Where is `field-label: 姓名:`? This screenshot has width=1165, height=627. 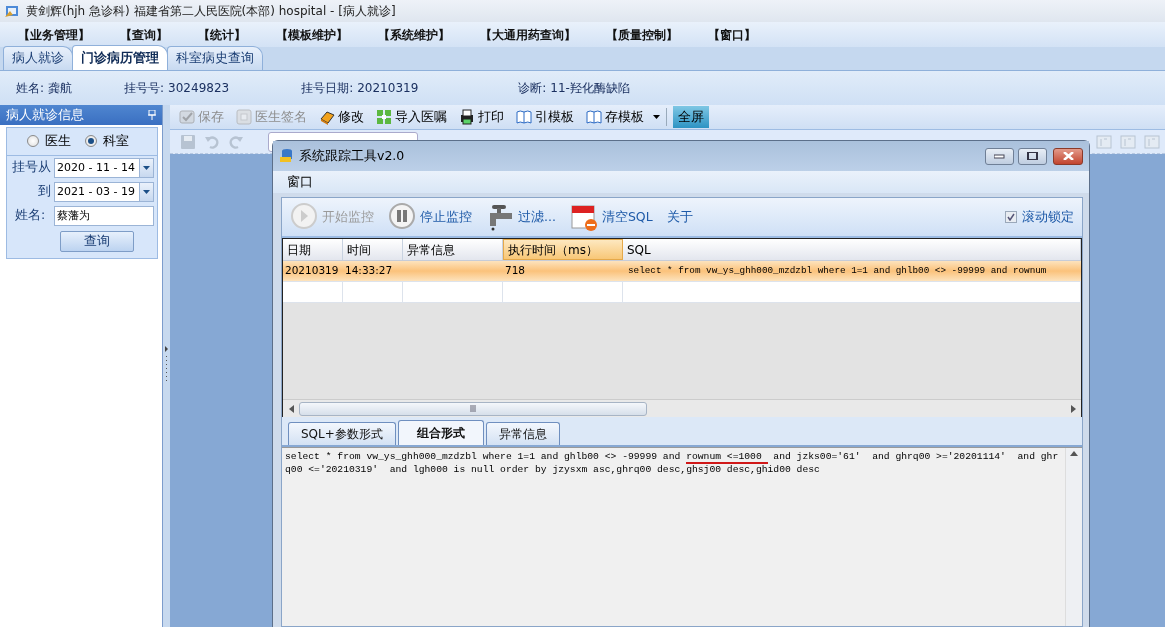
field-label: 姓名: is located at coordinates (30, 215).